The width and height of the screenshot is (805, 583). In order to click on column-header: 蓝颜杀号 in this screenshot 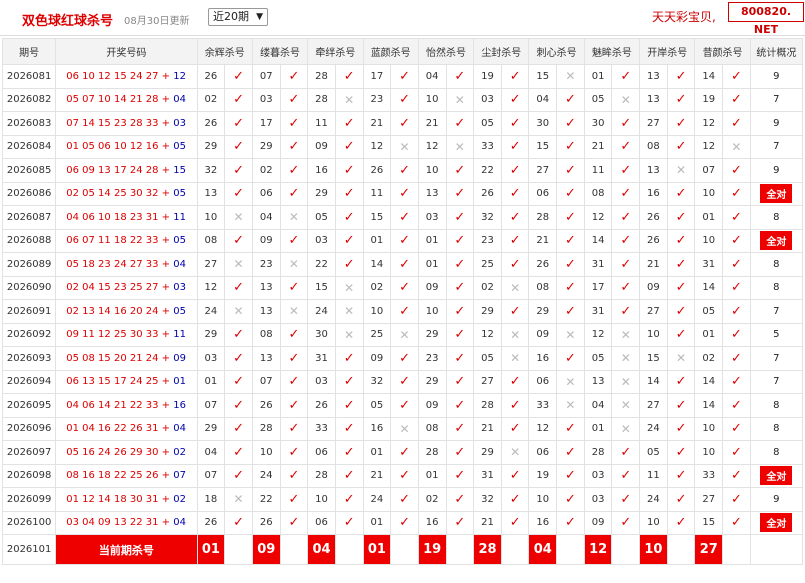, I will do `click(390, 51)`.